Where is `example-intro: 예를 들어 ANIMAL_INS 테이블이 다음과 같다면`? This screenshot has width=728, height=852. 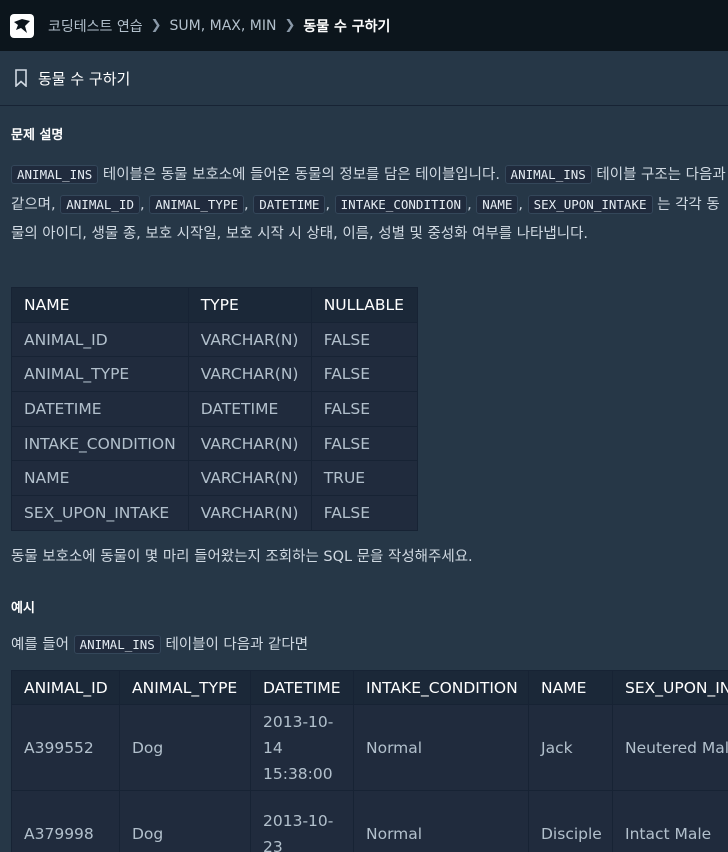
example-intro: 예를 들어 ANIMAL_INS 테이블이 다음과 같다면 is located at coordinates (159, 643).